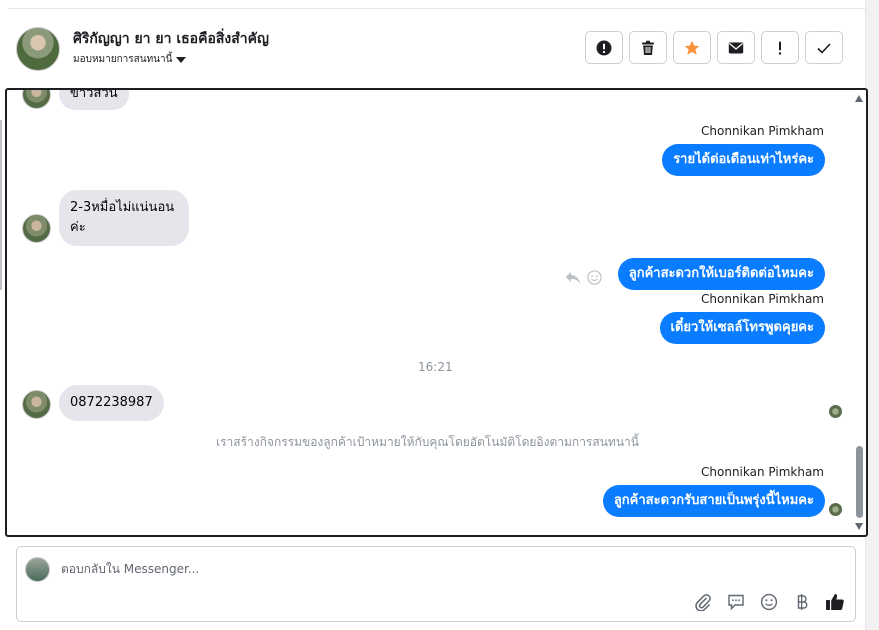  Describe the element at coordinates (438, 8) in the screenshot. I see `top-divider` at that location.